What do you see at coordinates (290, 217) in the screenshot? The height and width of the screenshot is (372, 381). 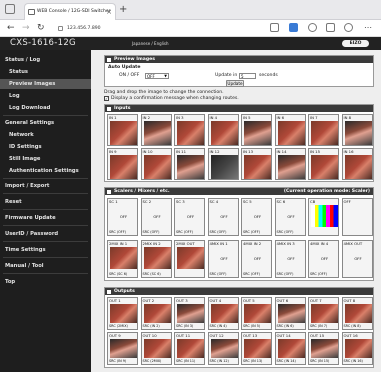 I see `scaler-tile: SC 6 OFF SRC (OFF)` at bounding box center [290, 217].